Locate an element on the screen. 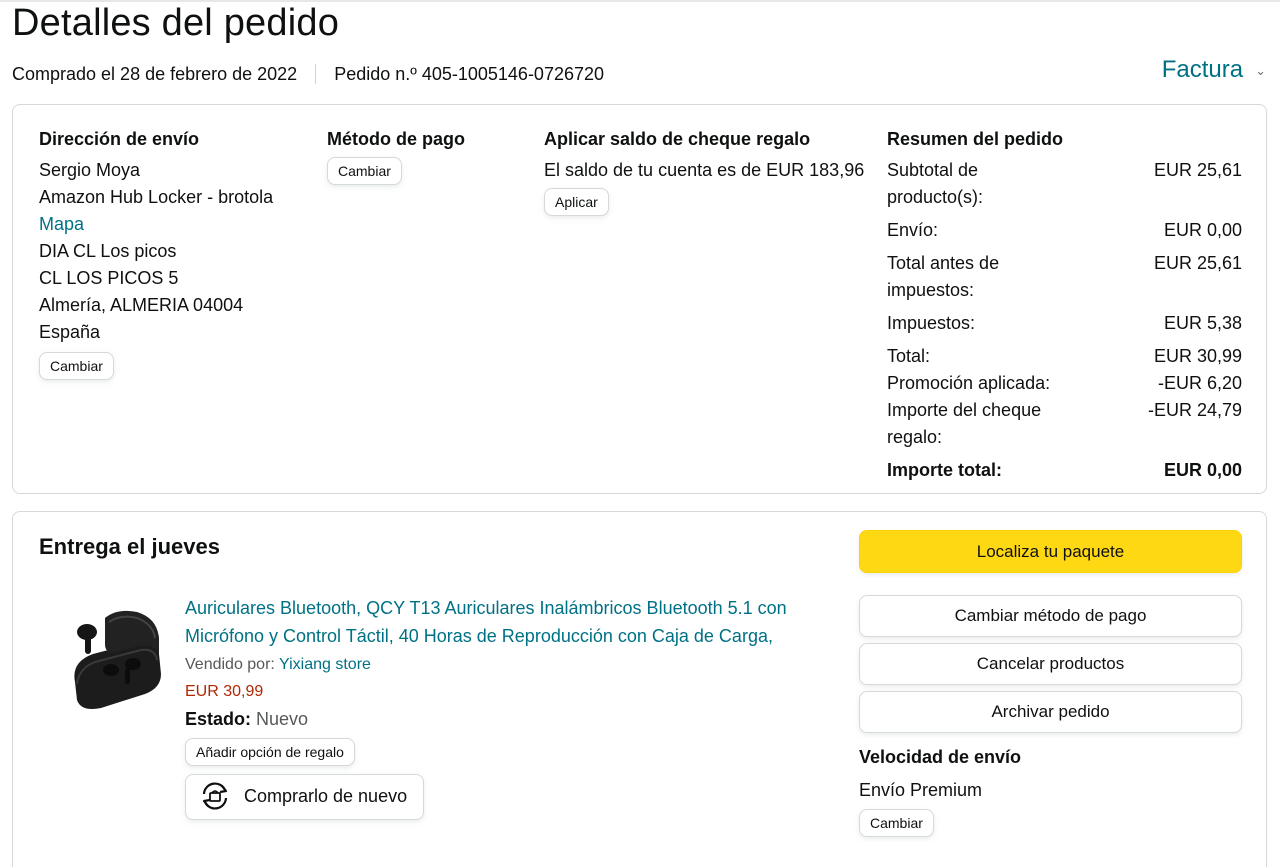  meta-divider is located at coordinates (316, 74).